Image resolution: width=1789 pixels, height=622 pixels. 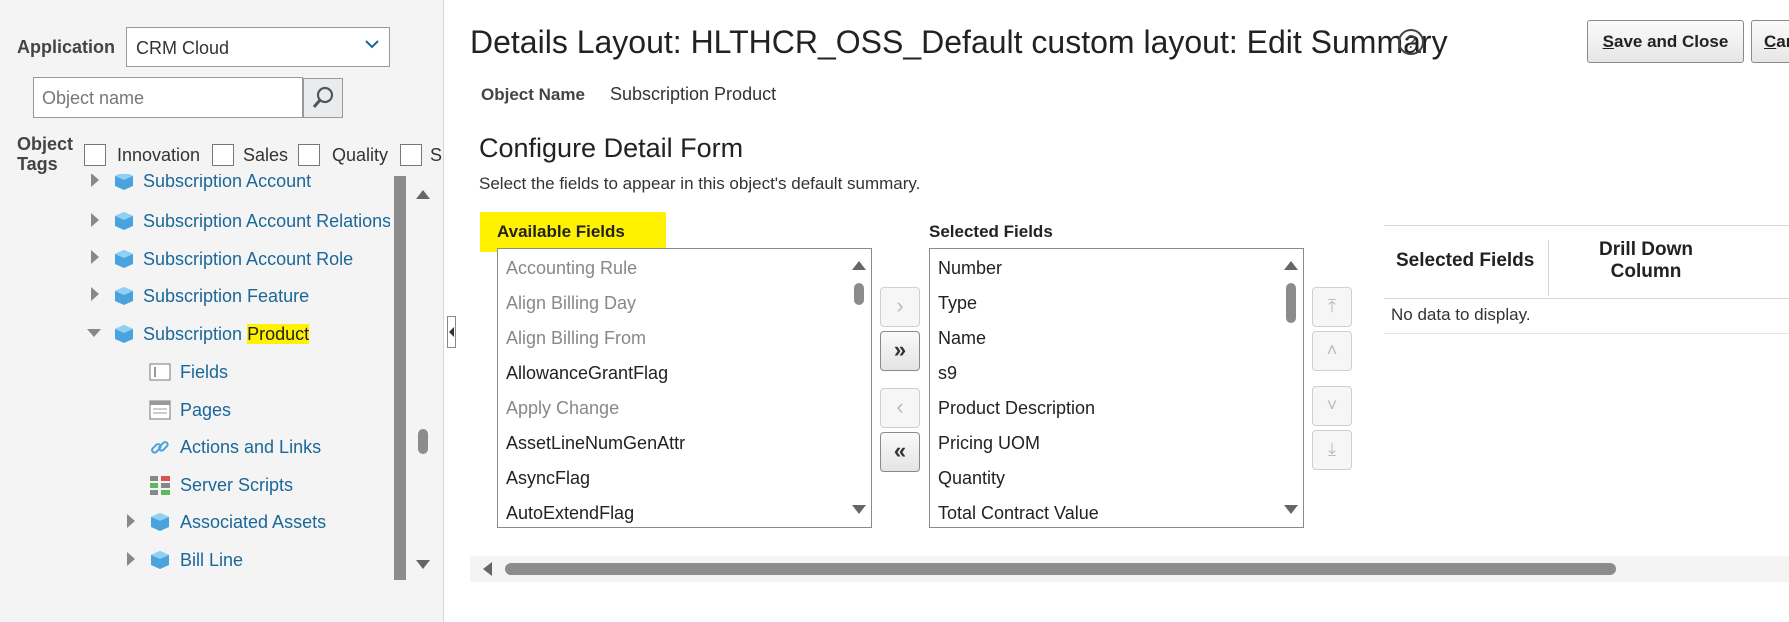 I want to click on help-icon: ?, so click(x=1411, y=42).